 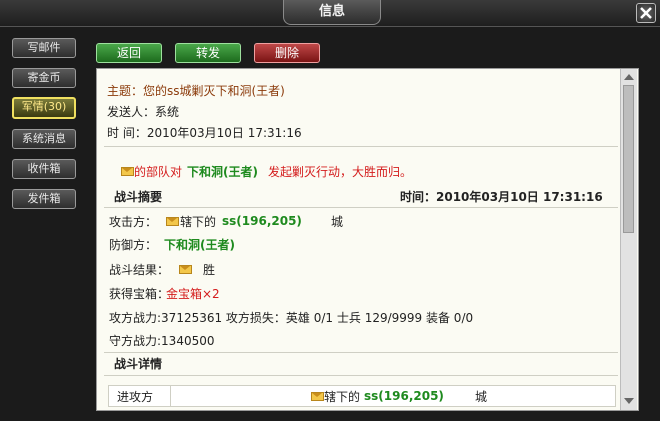 I want to click on defender-label: 防御方：, so click(x=133, y=245).